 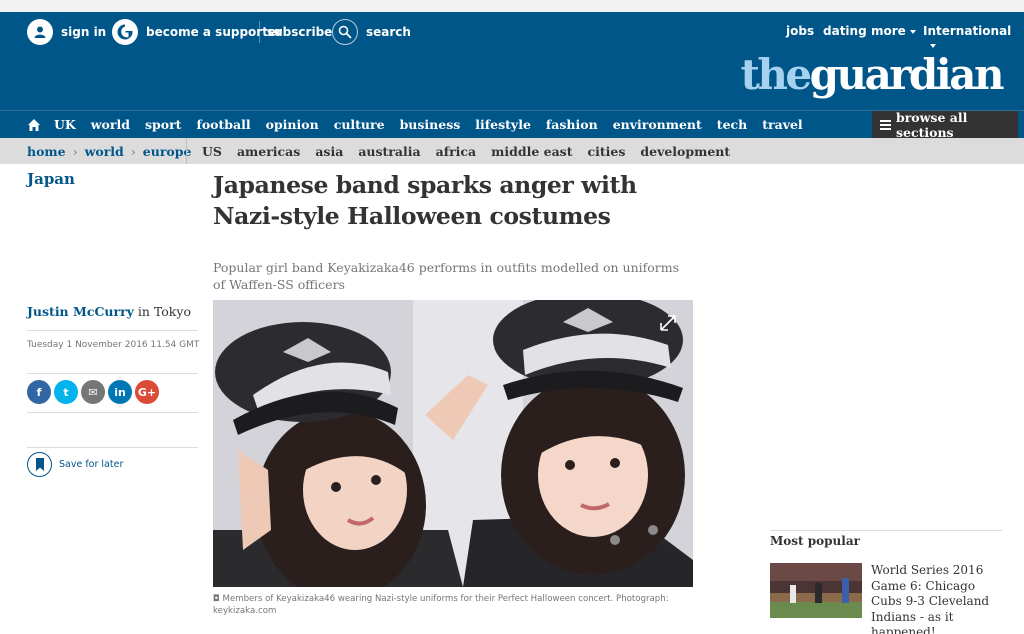 What do you see at coordinates (782, 124) in the screenshot?
I see `nav-item-travel: travel` at bounding box center [782, 124].